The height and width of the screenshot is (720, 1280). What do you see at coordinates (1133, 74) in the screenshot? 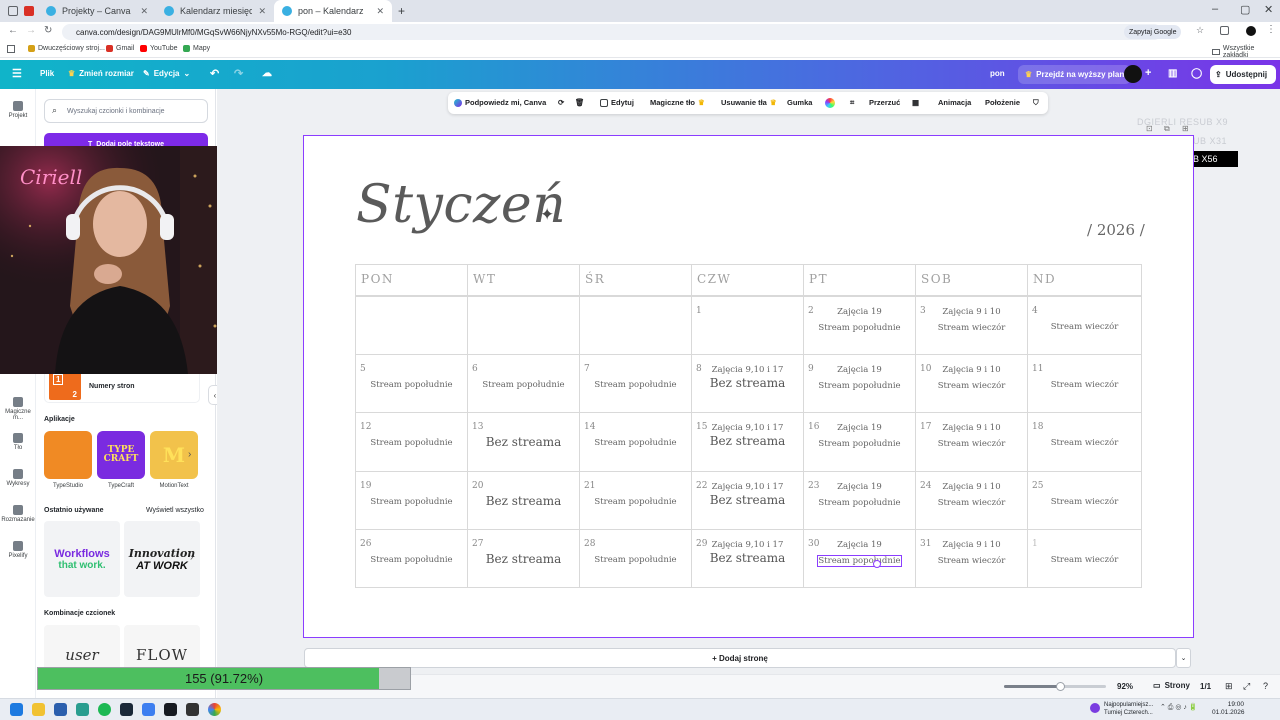
I see `user-avatar` at bounding box center [1133, 74].